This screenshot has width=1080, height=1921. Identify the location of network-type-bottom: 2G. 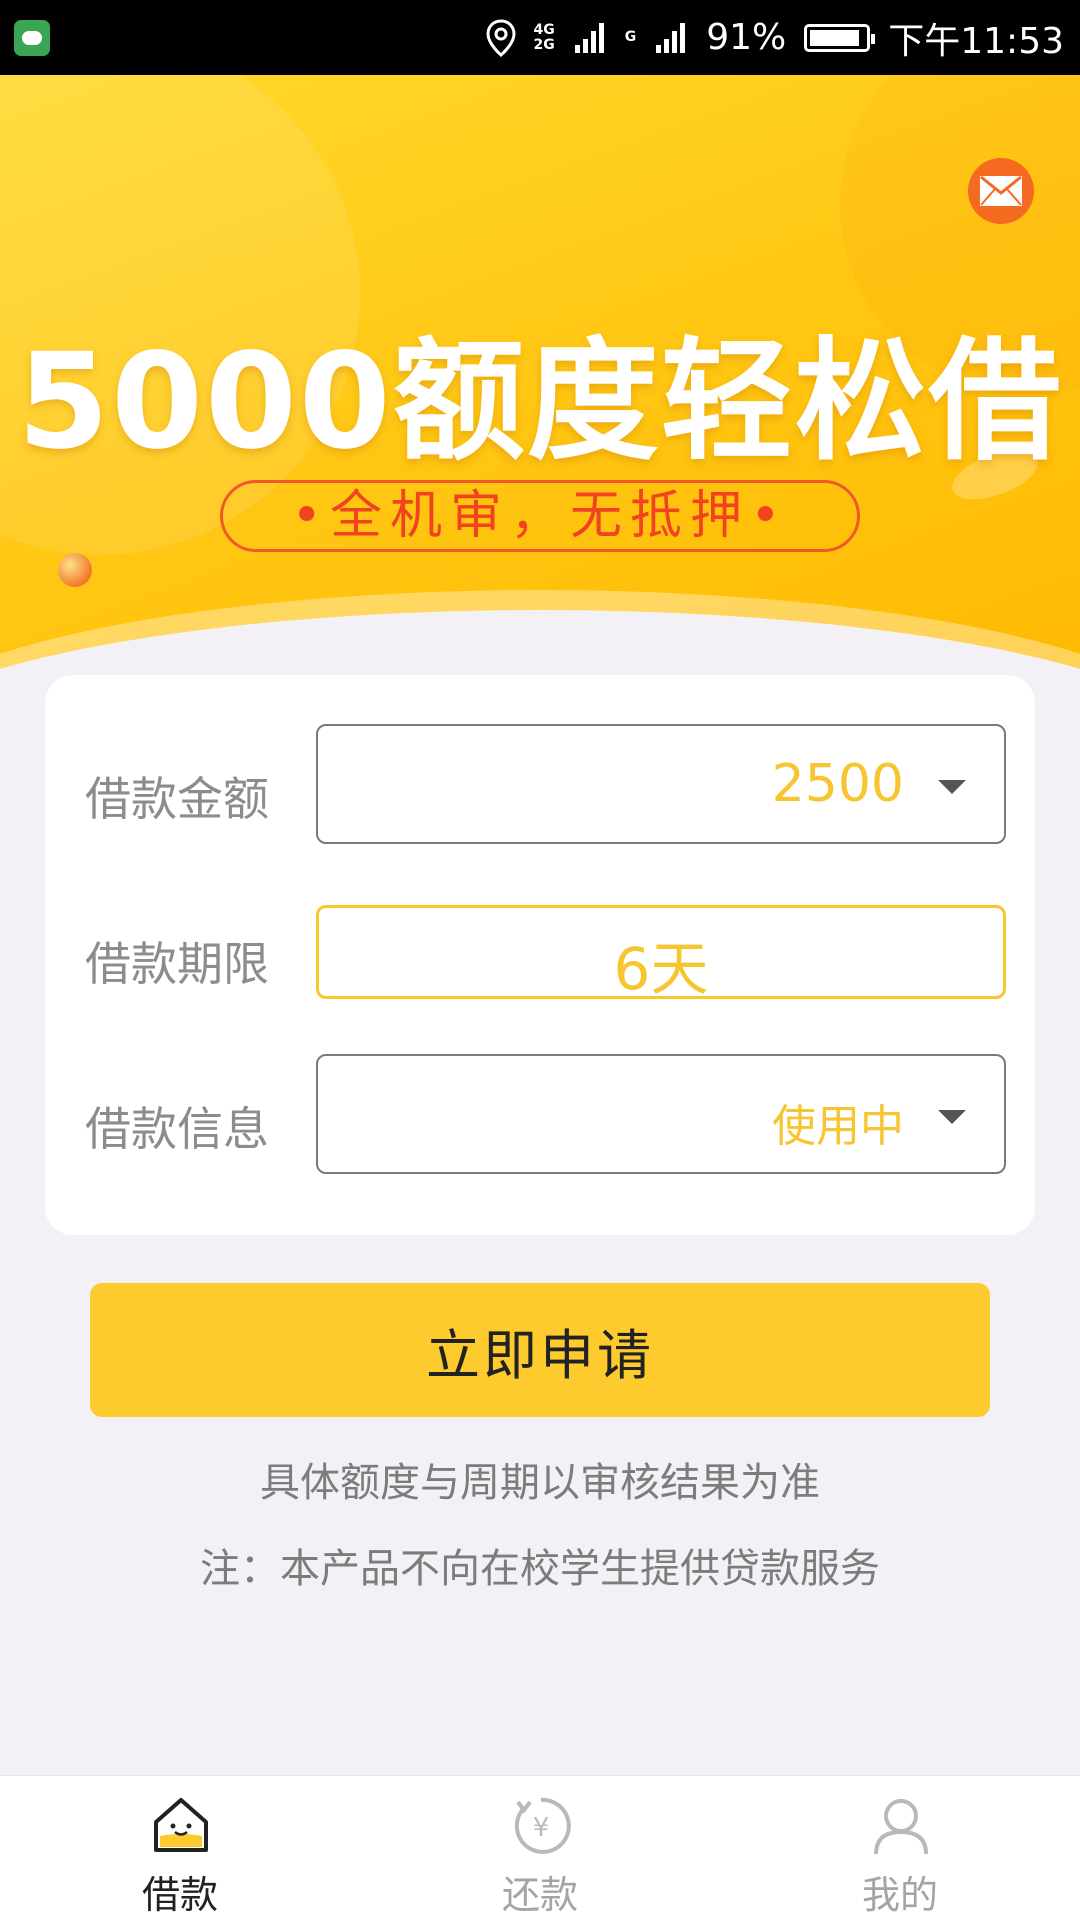
(544, 44).